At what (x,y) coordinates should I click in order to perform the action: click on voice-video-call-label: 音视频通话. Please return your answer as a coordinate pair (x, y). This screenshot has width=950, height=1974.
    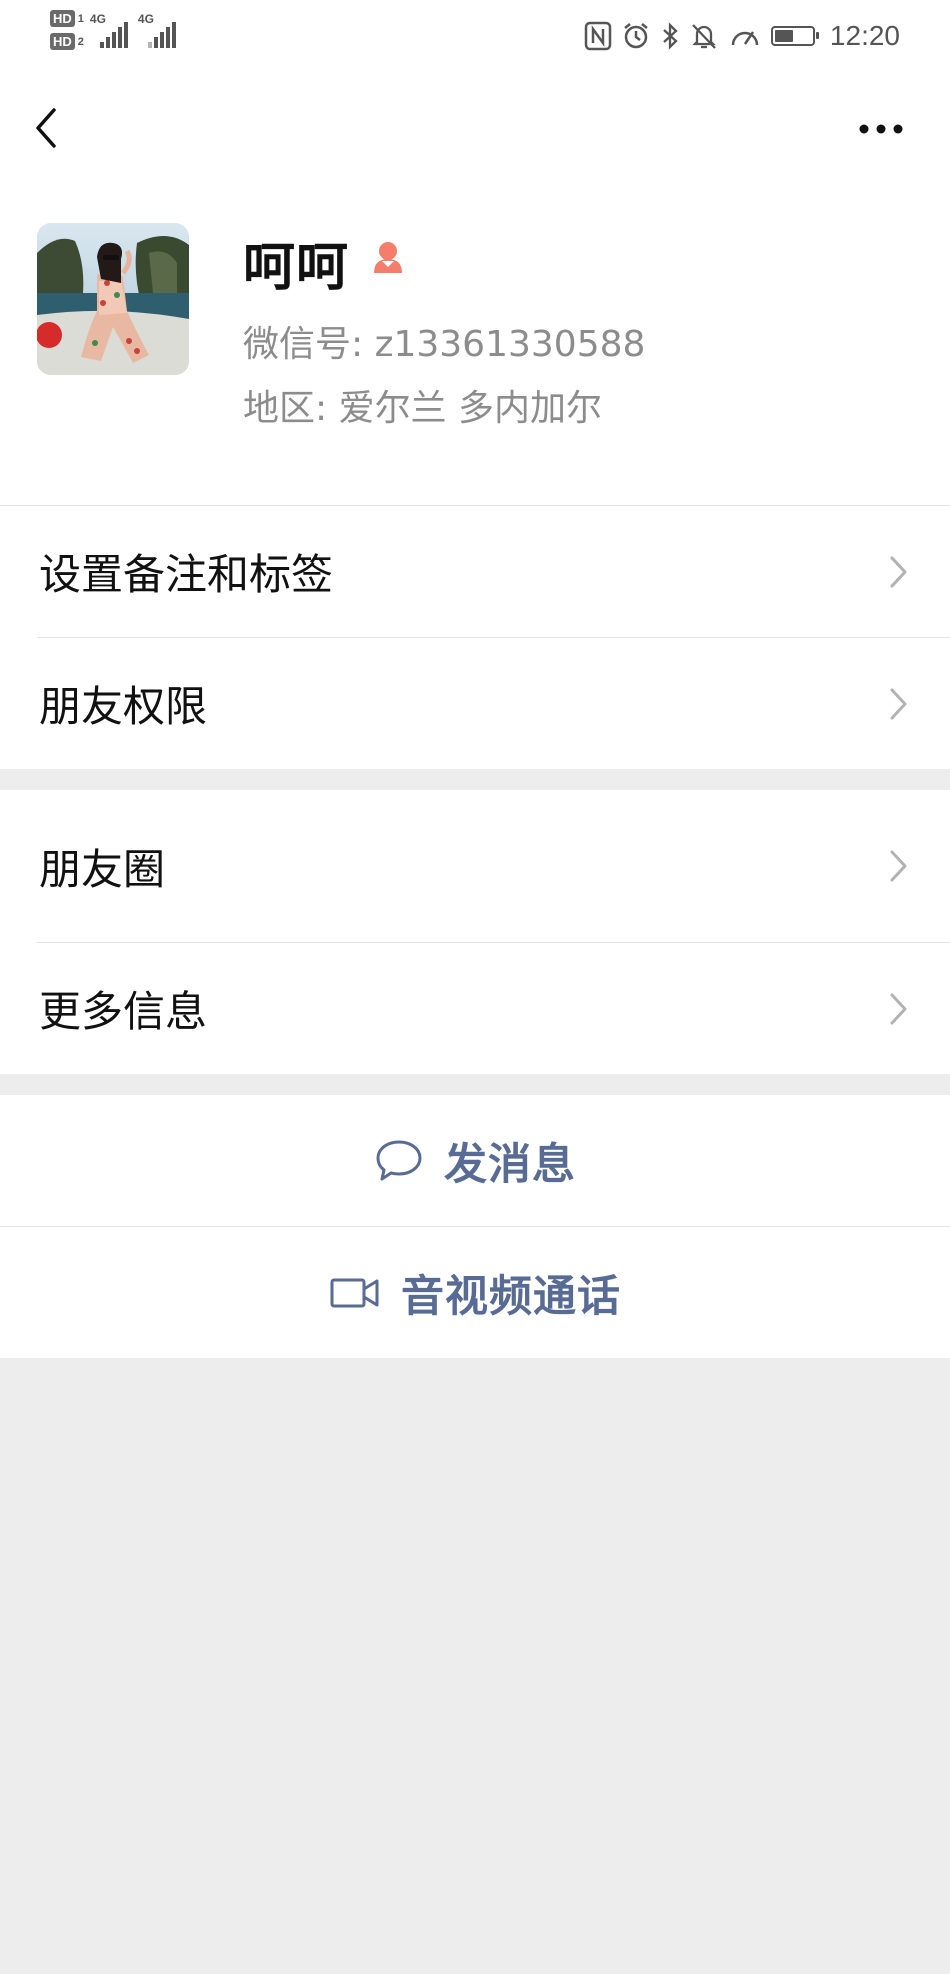
    Looking at the image, I should click on (511, 1296).